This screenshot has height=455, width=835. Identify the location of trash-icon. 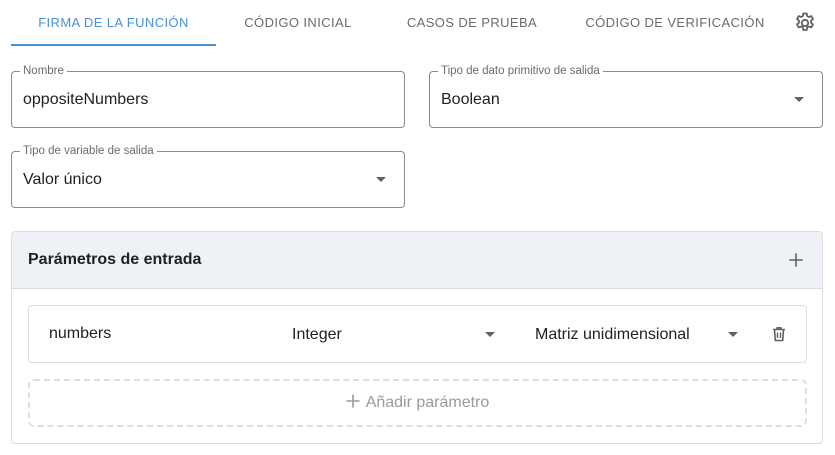
(779, 334).